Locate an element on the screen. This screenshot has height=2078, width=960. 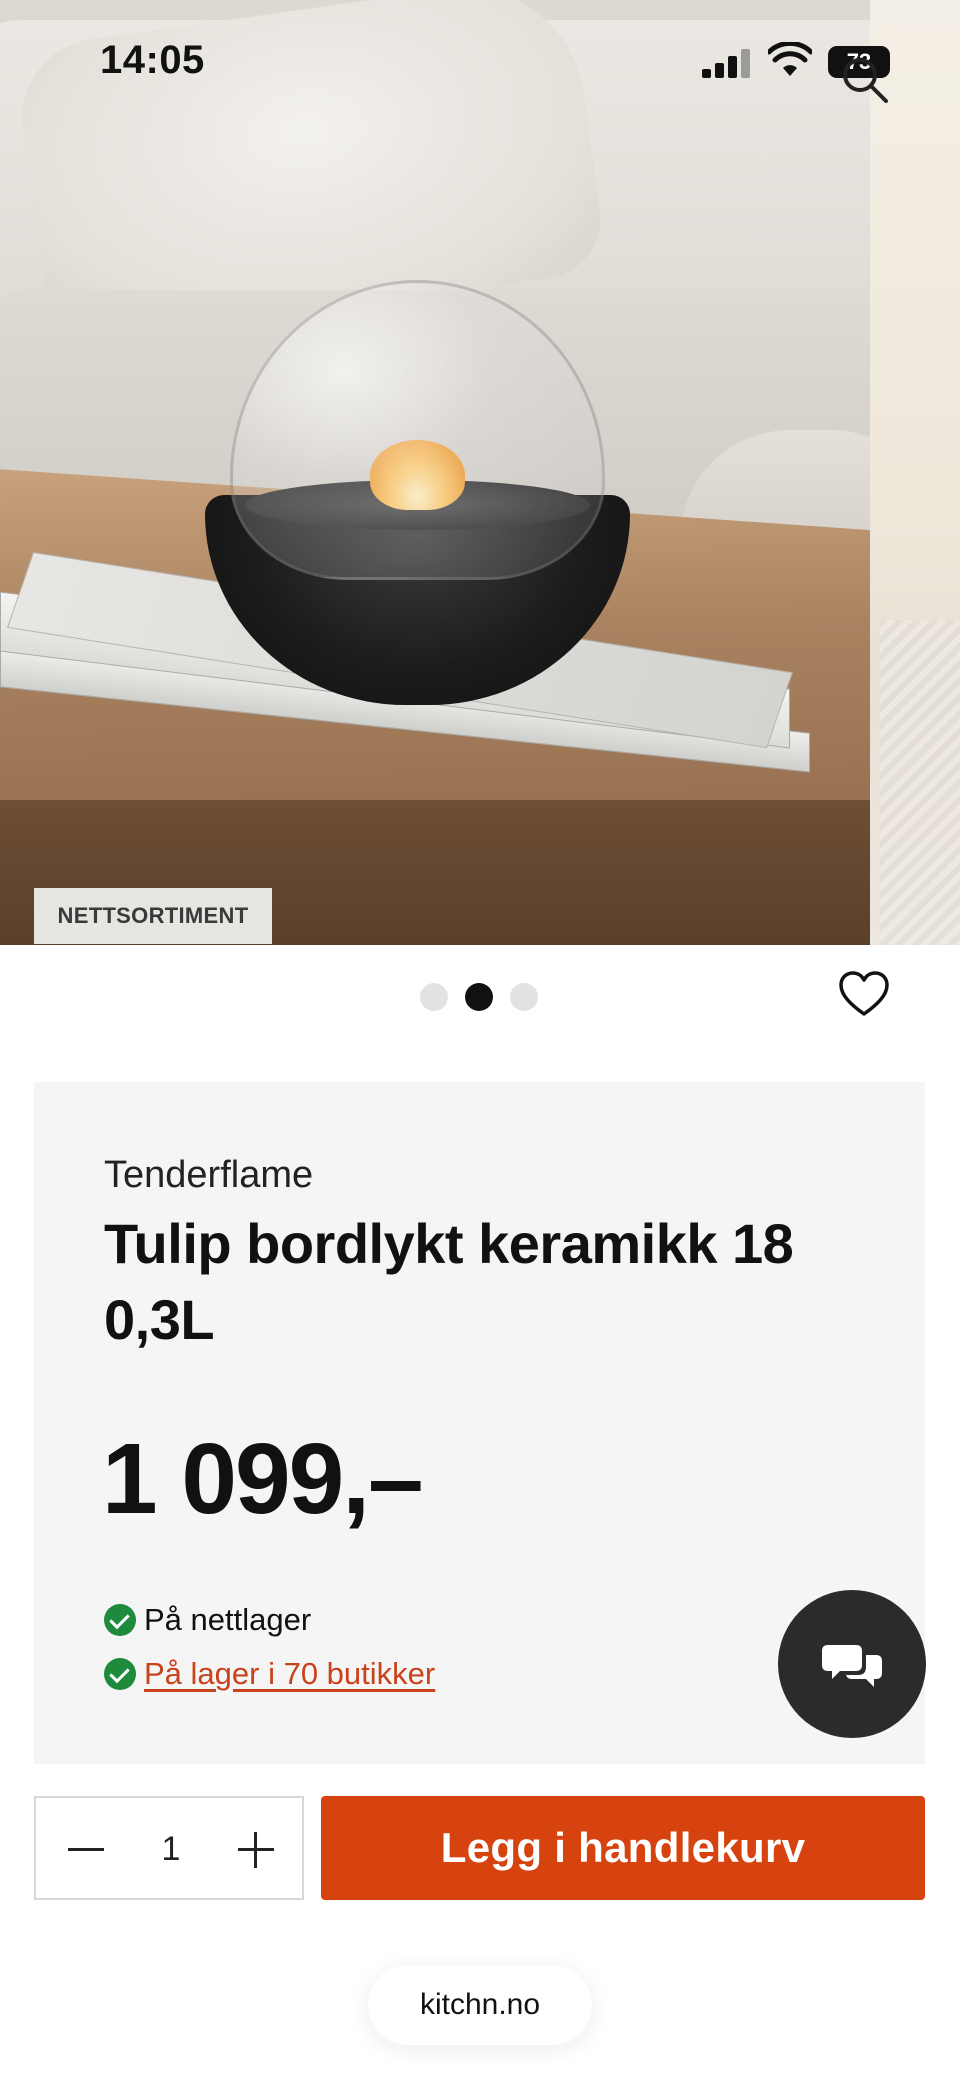
chat-icon is located at coordinates (852, 1666).